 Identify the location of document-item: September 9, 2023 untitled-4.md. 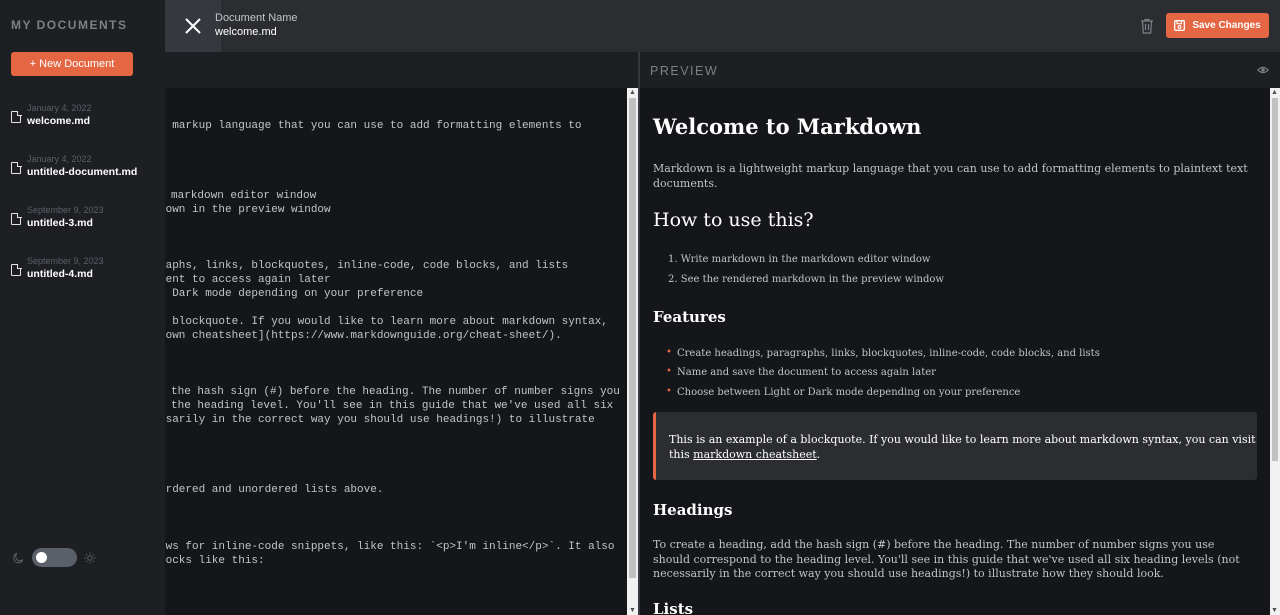
(81, 274).